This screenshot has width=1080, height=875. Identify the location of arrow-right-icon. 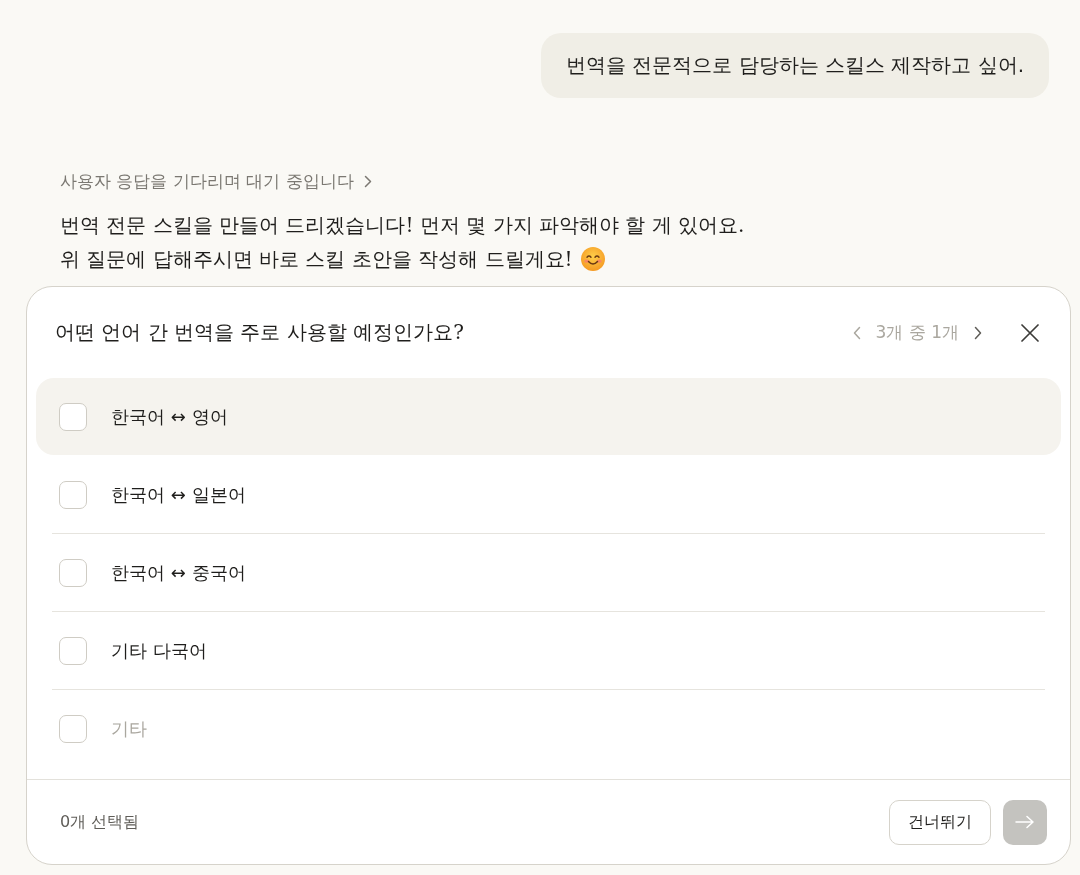
(1025, 822).